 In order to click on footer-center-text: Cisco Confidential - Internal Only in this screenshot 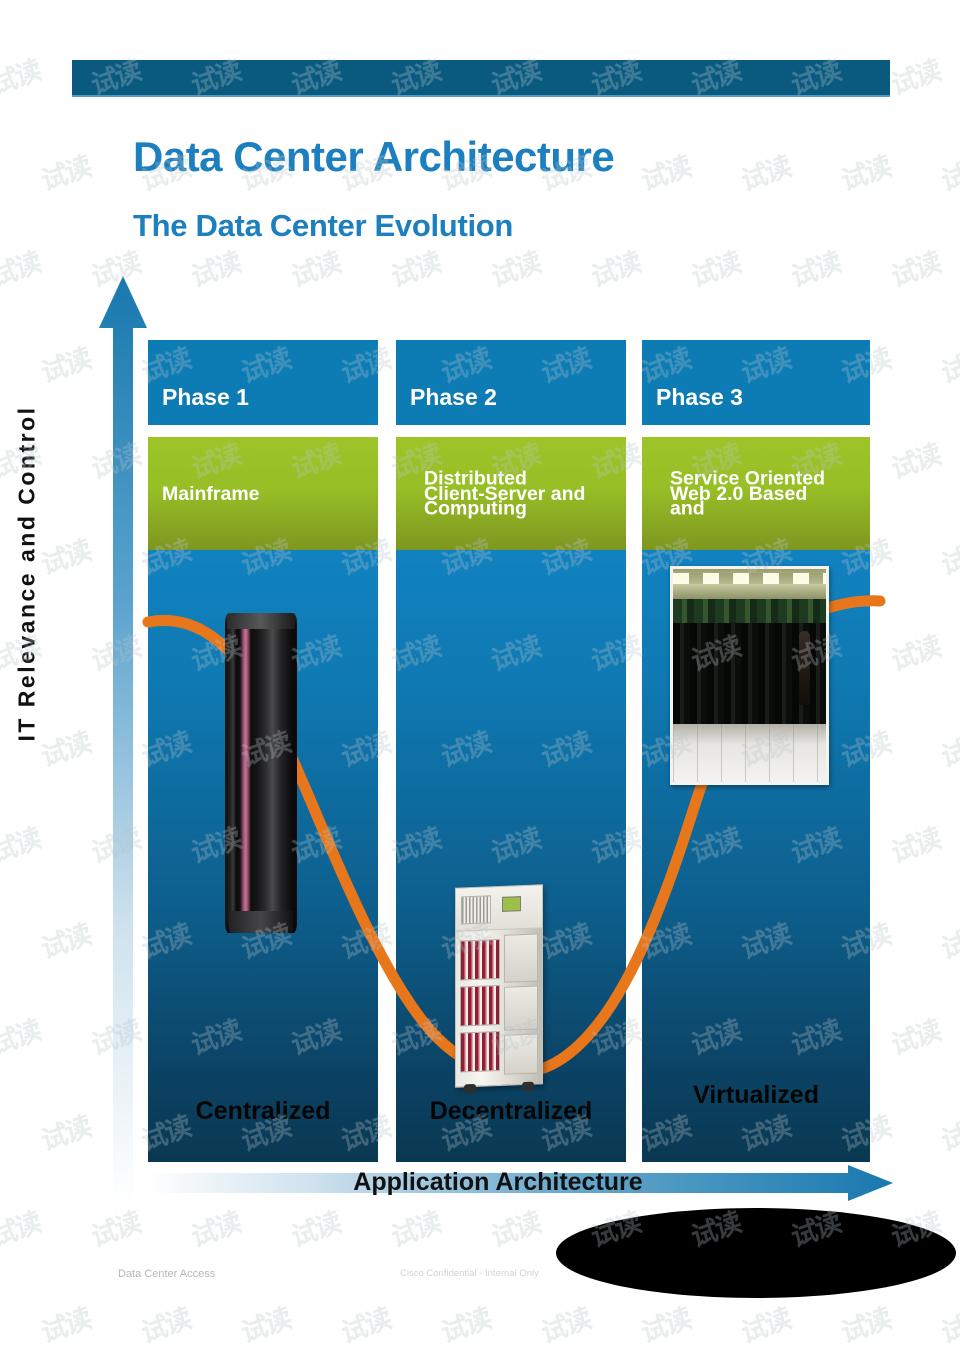, I will do `click(469, 1273)`.